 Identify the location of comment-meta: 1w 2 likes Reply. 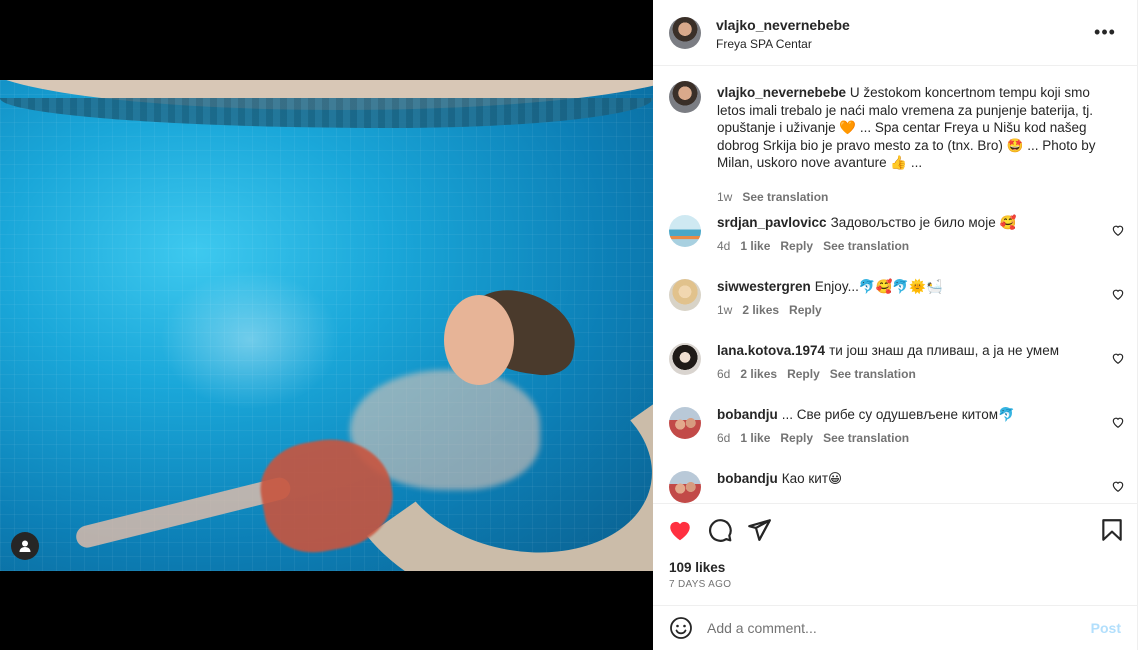
(774, 310).